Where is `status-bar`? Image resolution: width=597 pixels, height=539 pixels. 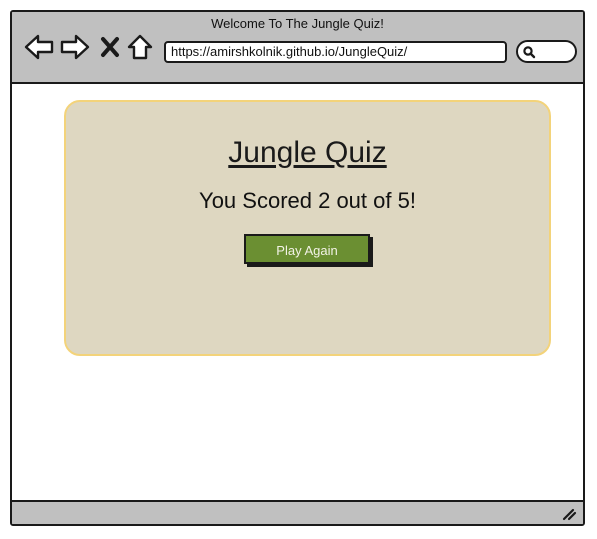
status-bar is located at coordinates (297, 512).